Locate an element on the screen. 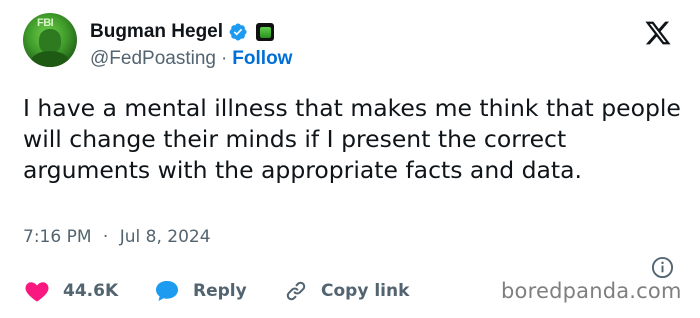  tweet-timestamp: 7:16 PM · Jul 8, 2024 is located at coordinates (117, 237).